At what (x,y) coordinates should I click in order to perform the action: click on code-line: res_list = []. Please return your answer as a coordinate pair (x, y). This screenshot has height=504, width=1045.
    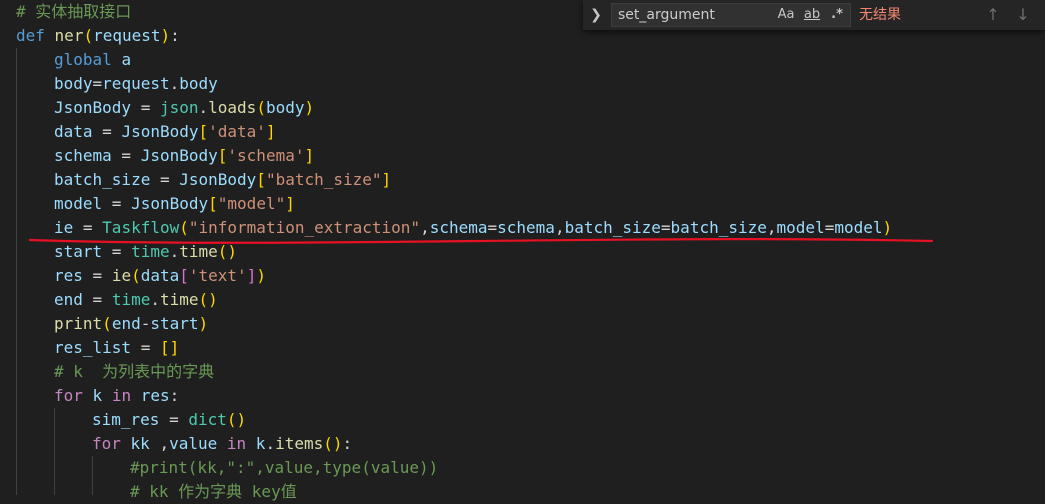
    Looking at the image, I should click on (116, 348).